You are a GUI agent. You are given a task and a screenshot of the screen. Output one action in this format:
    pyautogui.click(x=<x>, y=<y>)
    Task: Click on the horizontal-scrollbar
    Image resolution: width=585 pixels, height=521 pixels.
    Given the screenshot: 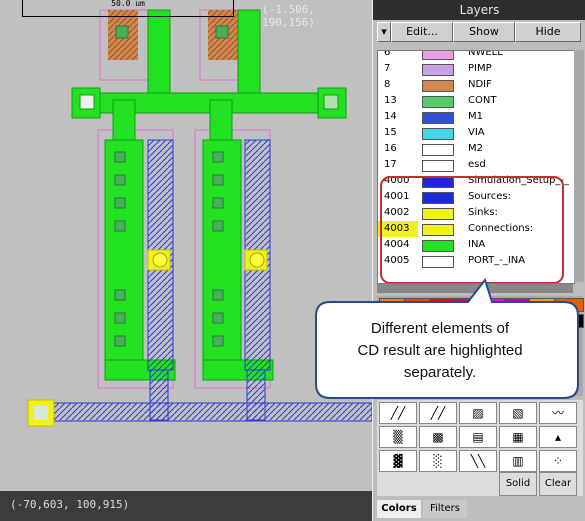 What is the action you would take?
    pyautogui.click(x=475, y=288)
    